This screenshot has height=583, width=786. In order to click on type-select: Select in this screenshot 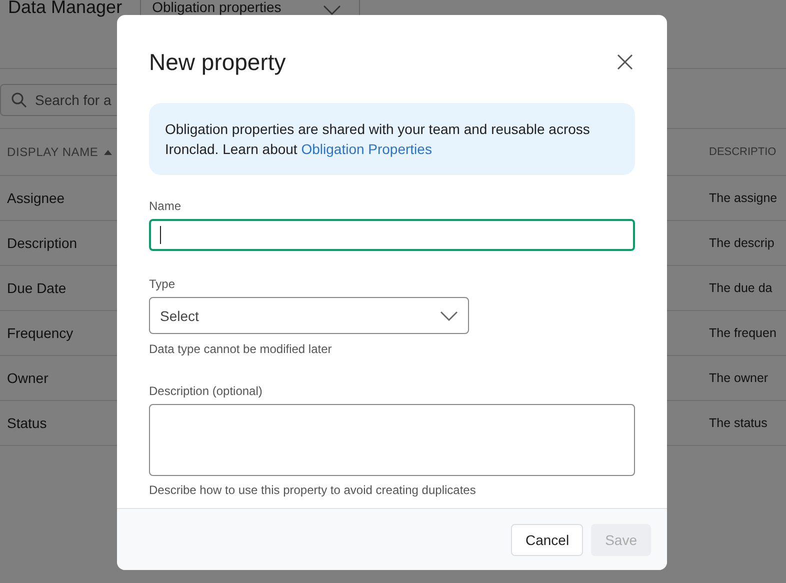, I will do `click(309, 315)`.